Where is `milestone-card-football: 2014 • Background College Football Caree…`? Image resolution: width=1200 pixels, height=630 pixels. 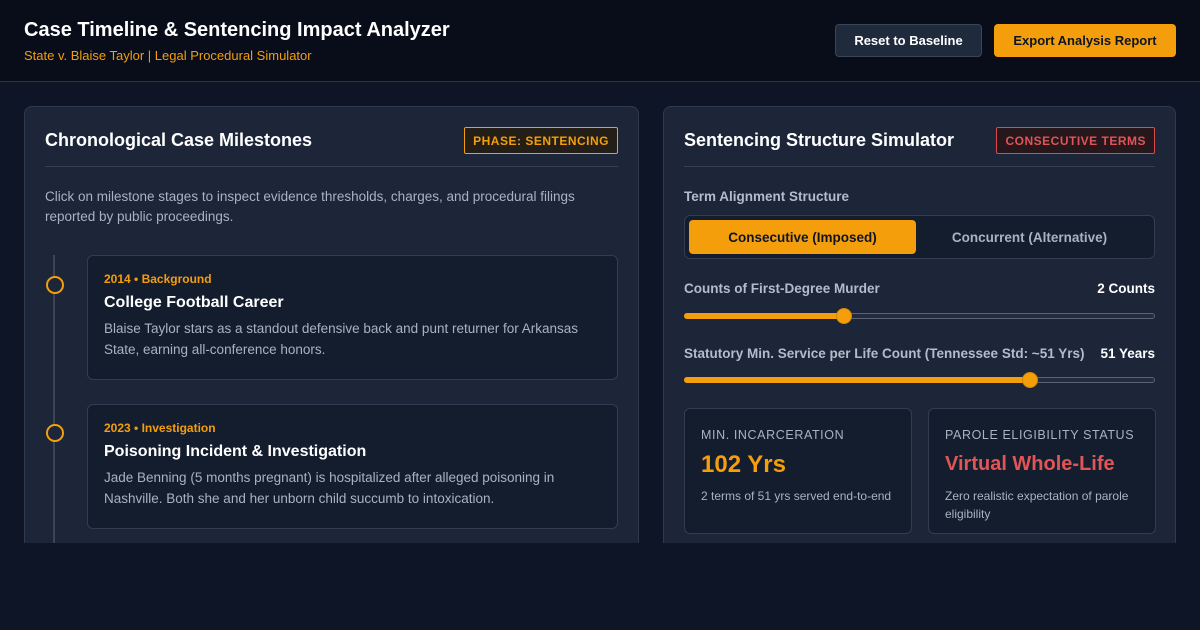
milestone-card-football: 2014 • Background College Football Caree… is located at coordinates (352, 317).